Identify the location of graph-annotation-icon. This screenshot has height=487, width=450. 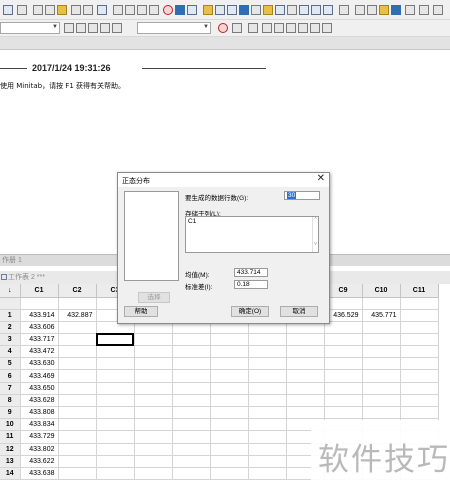
(384, 10).